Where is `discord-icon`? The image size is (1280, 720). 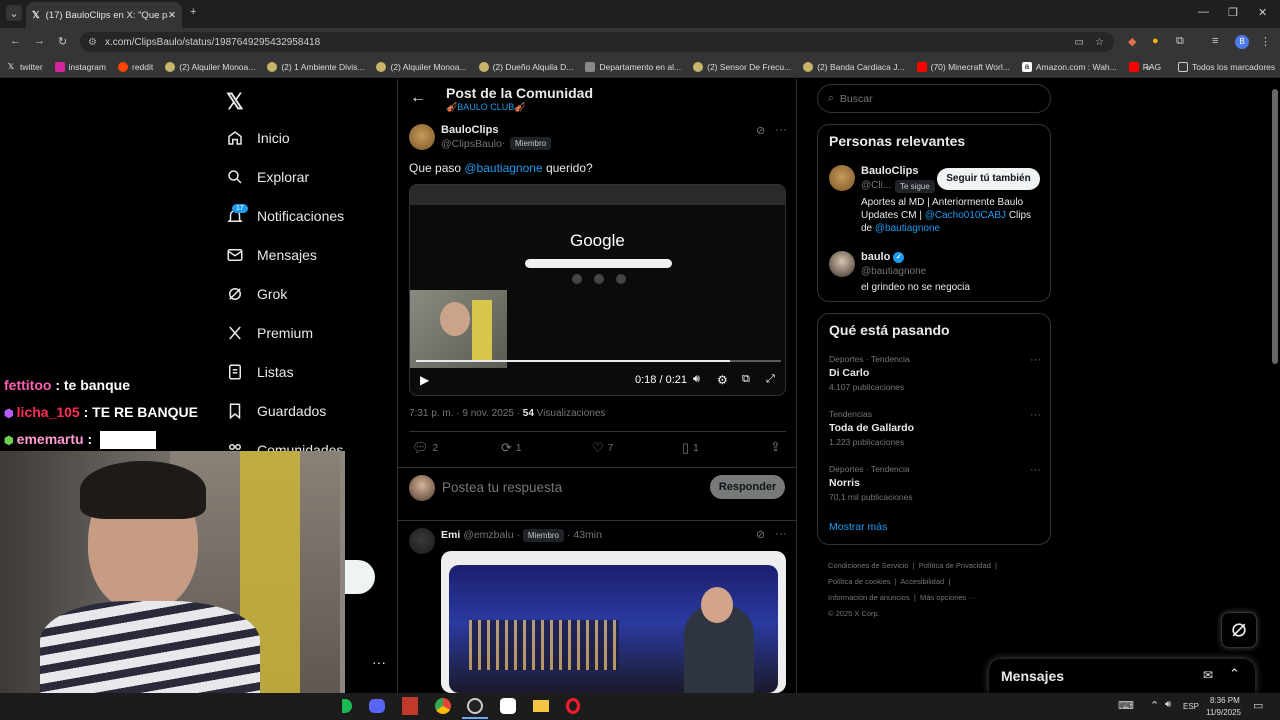
discord-icon is located at coordinates (377, 706).